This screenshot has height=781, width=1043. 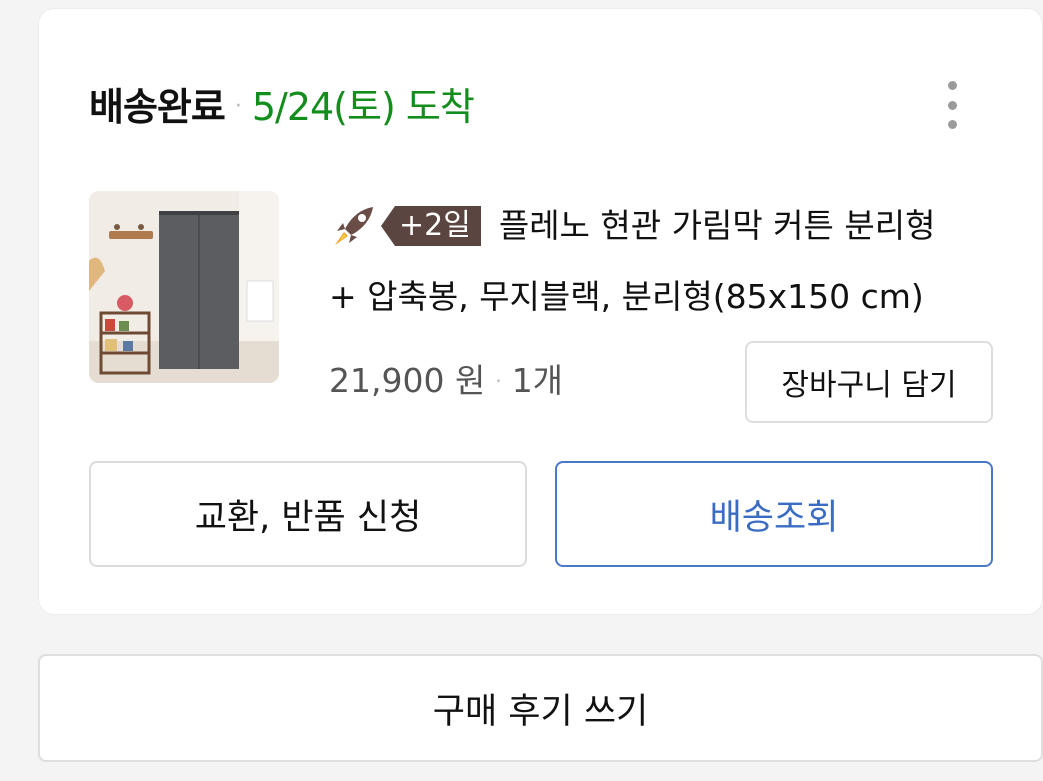 What do you see at coordinates (407, 380) in the screenshot?
I see `product-price: 21,900 원` at bounding box center [407, 380].